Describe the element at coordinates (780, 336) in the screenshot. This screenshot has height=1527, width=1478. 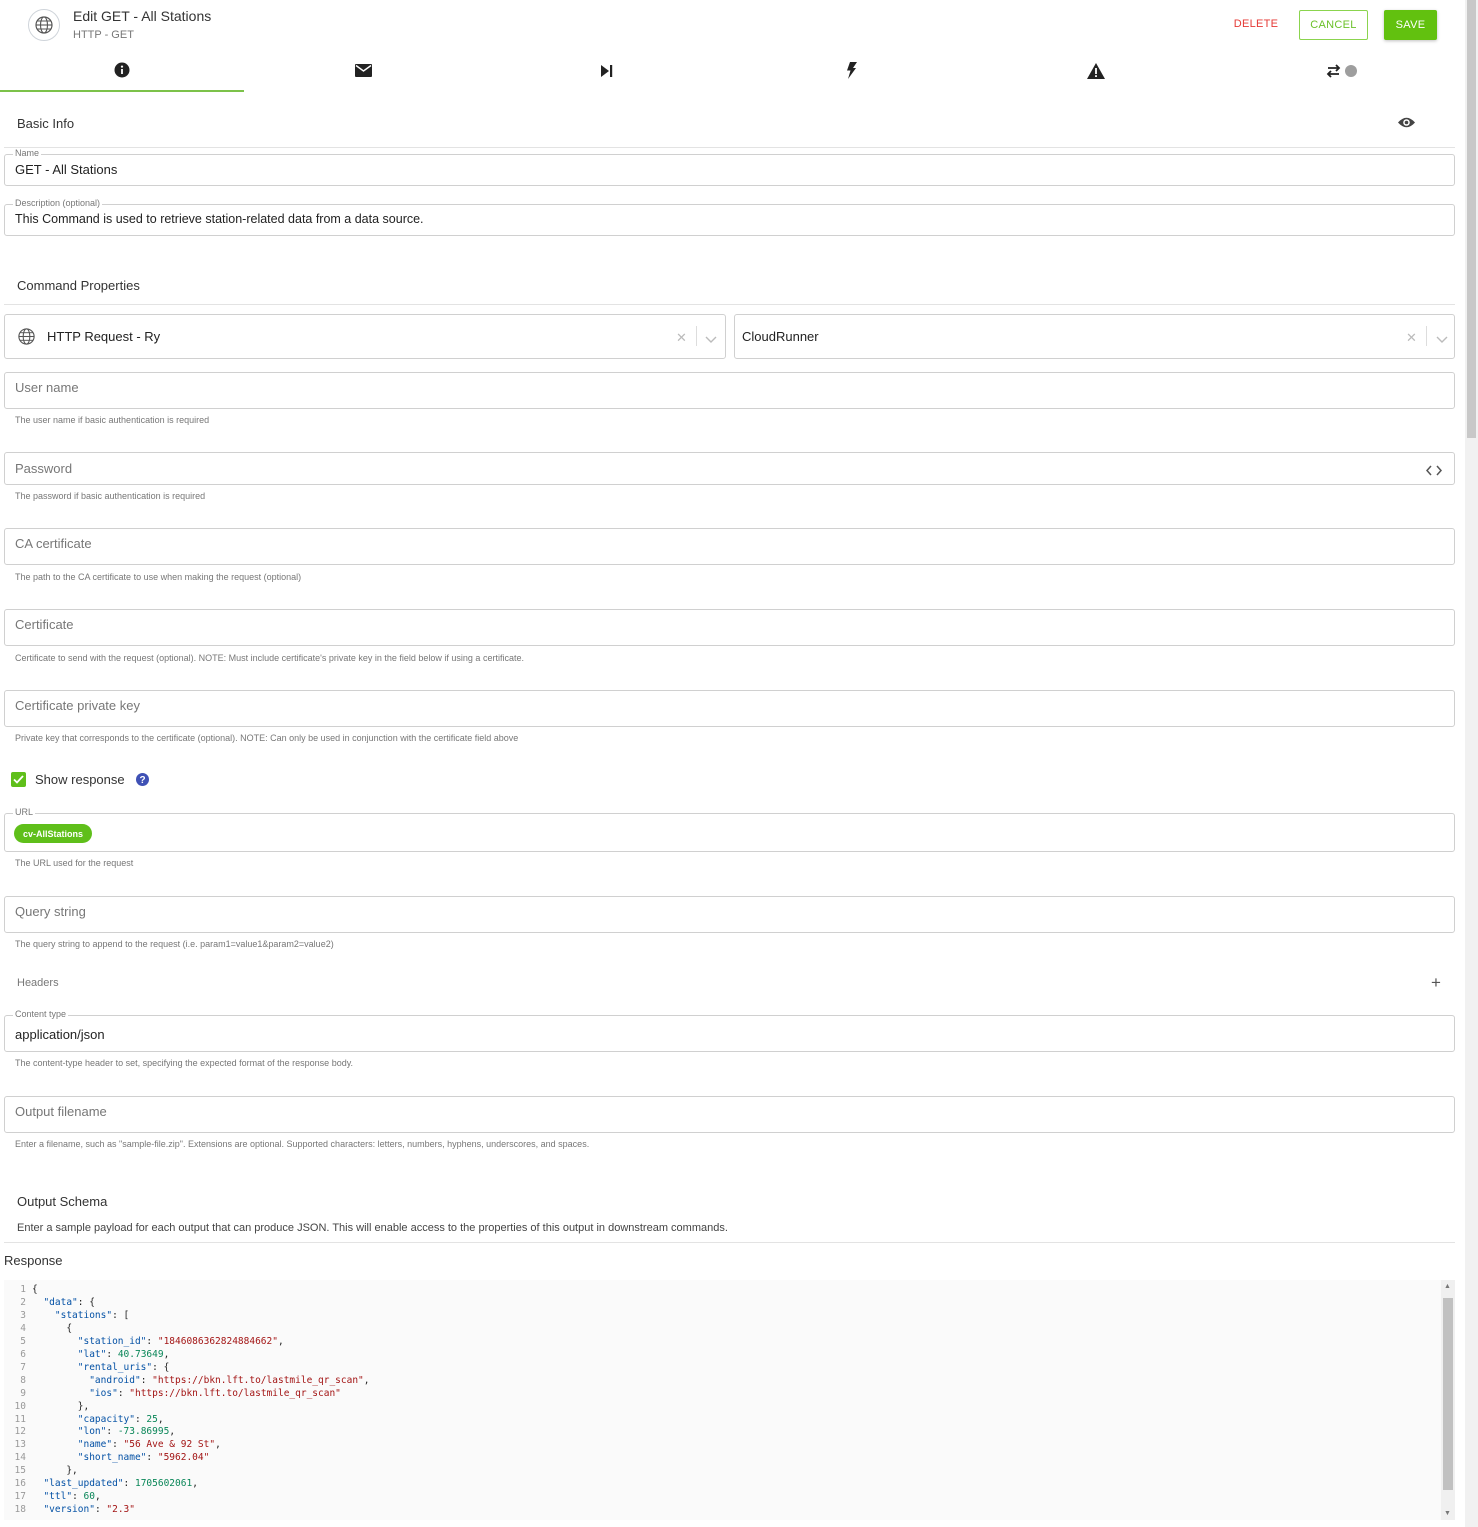
I see `runner-value: CloudRunner` at that location.